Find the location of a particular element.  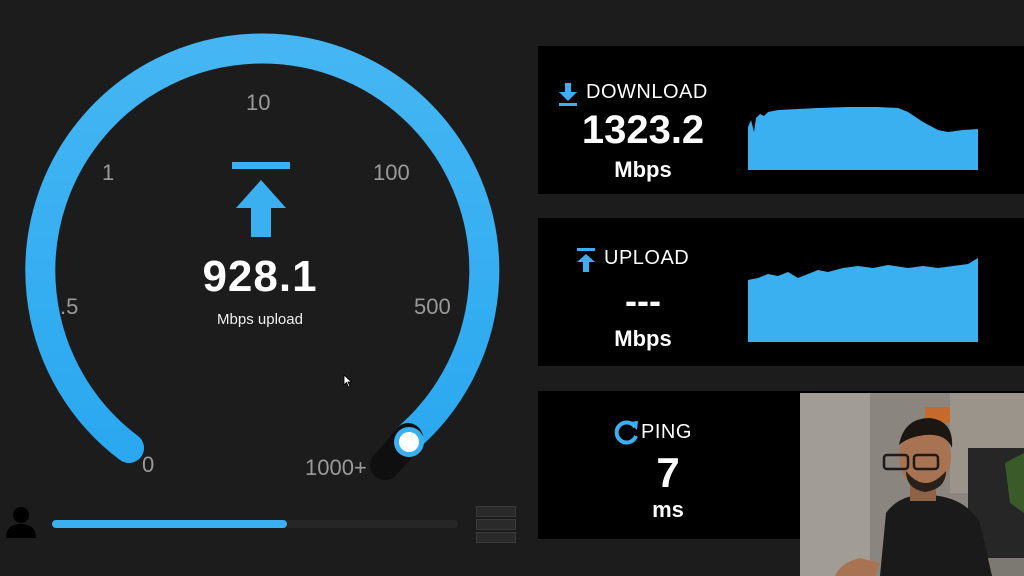

gauge-label-1: 1 is located at coordinates (108, 172).